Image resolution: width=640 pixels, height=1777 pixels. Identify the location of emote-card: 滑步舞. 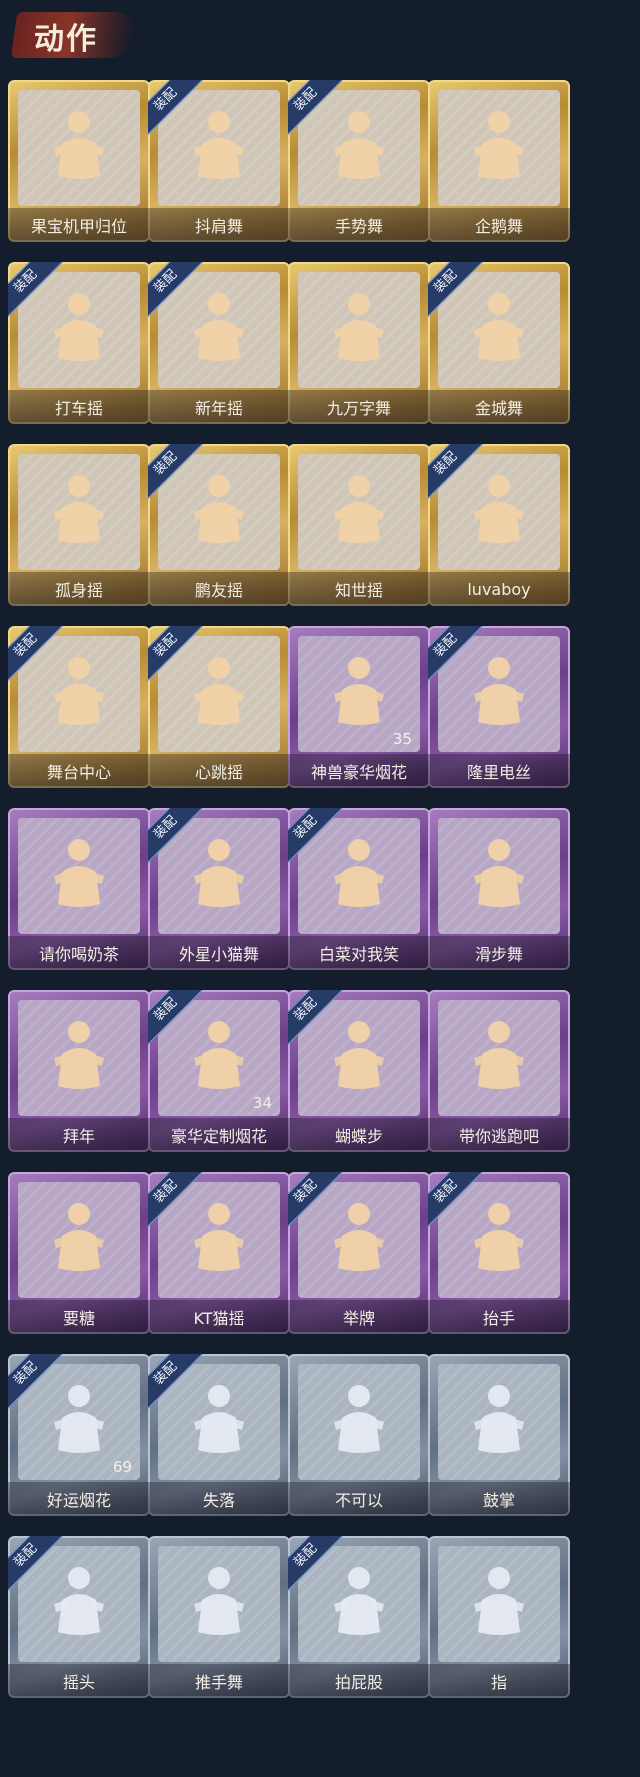
(499, 889).